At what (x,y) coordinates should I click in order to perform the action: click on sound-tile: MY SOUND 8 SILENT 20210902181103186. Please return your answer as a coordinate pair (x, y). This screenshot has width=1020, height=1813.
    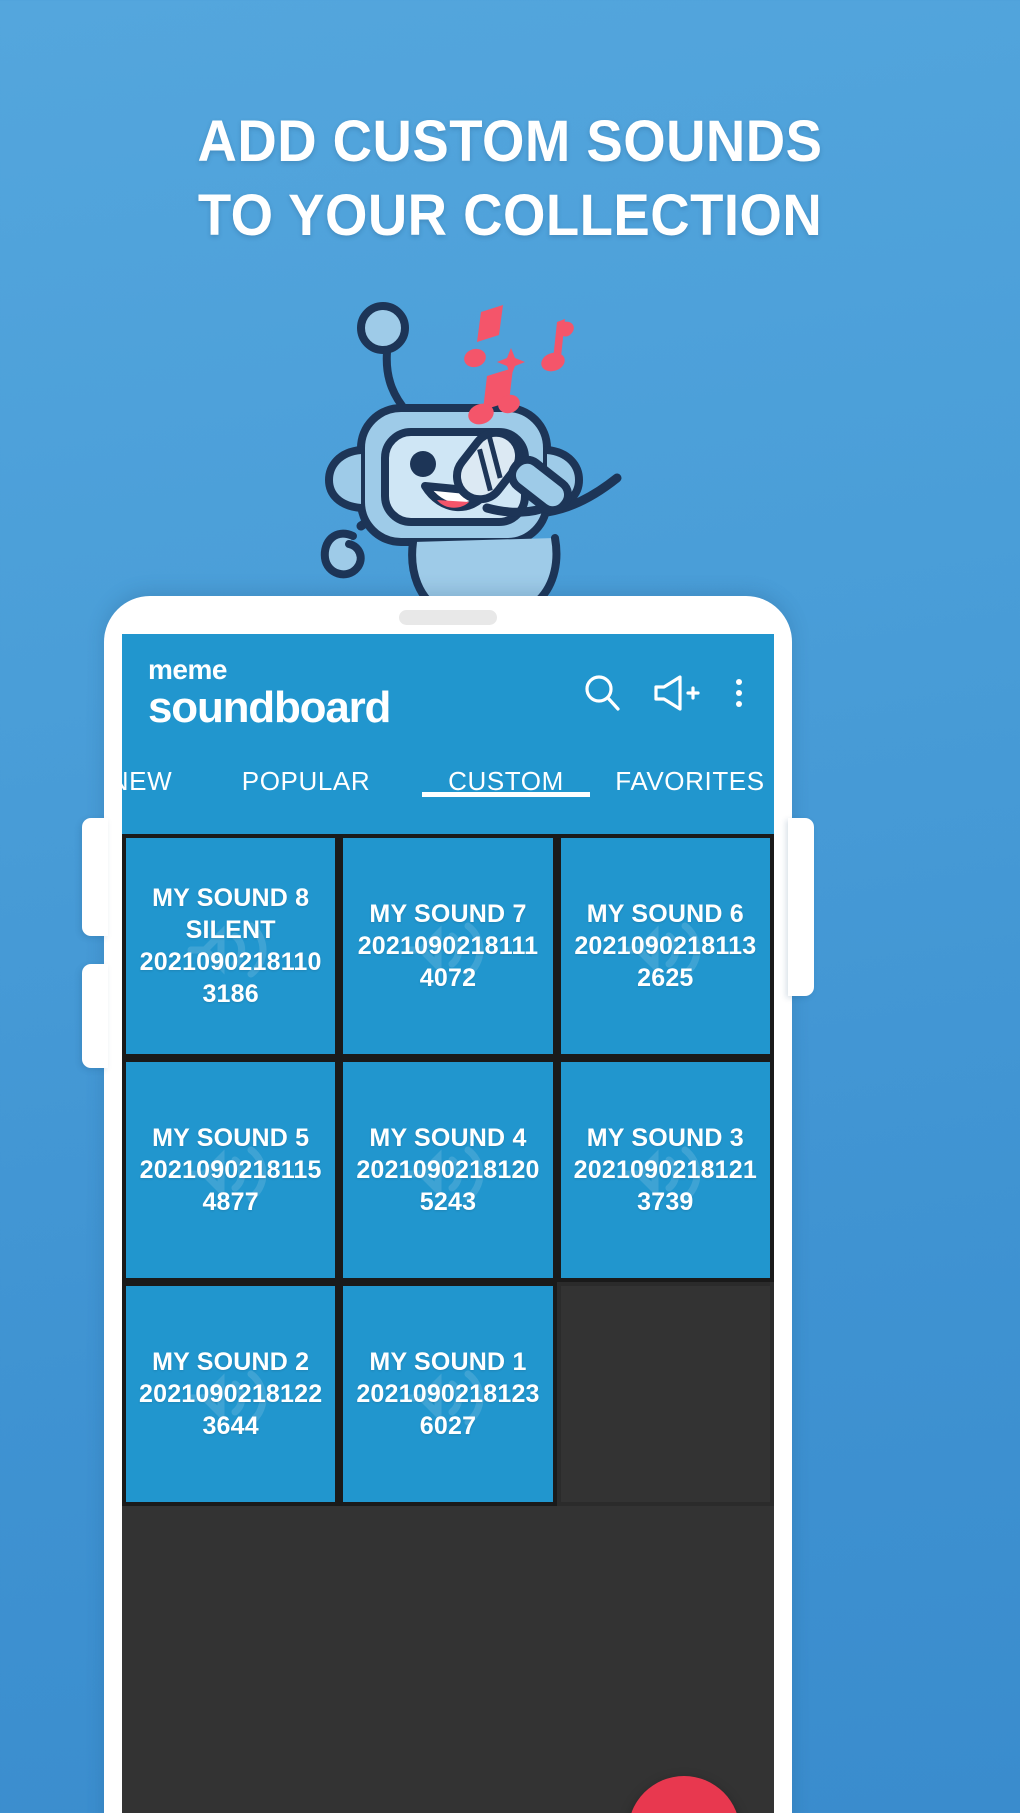
    Looking at the image, I should click on (231, 946).